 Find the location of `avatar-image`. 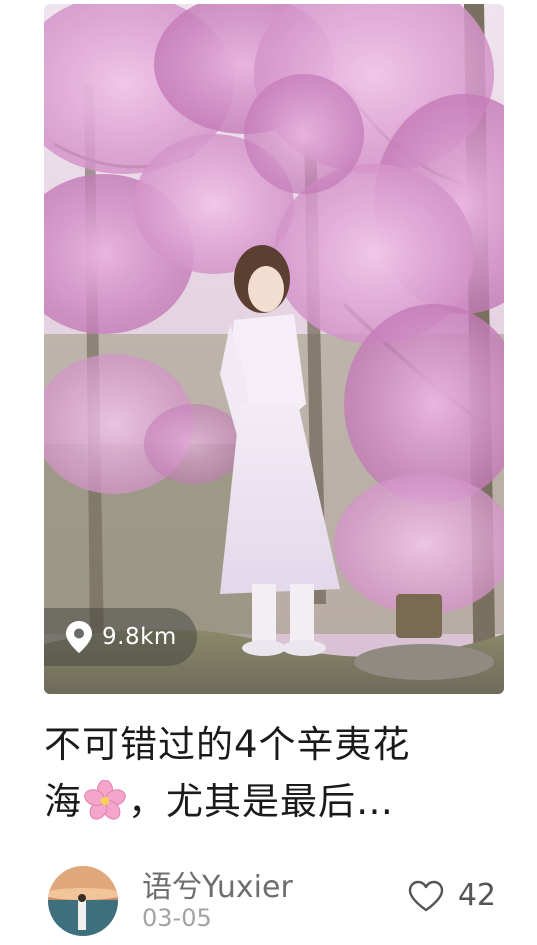

avatar-image is located at coordinates (83, 901).